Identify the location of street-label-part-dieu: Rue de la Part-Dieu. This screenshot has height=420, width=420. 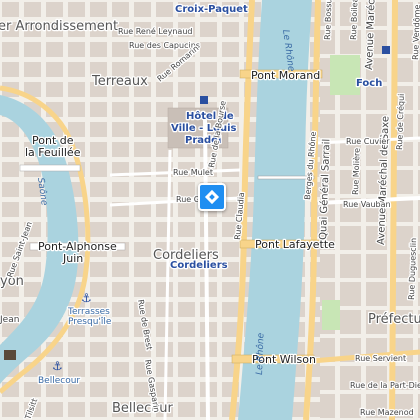
(385, 385).